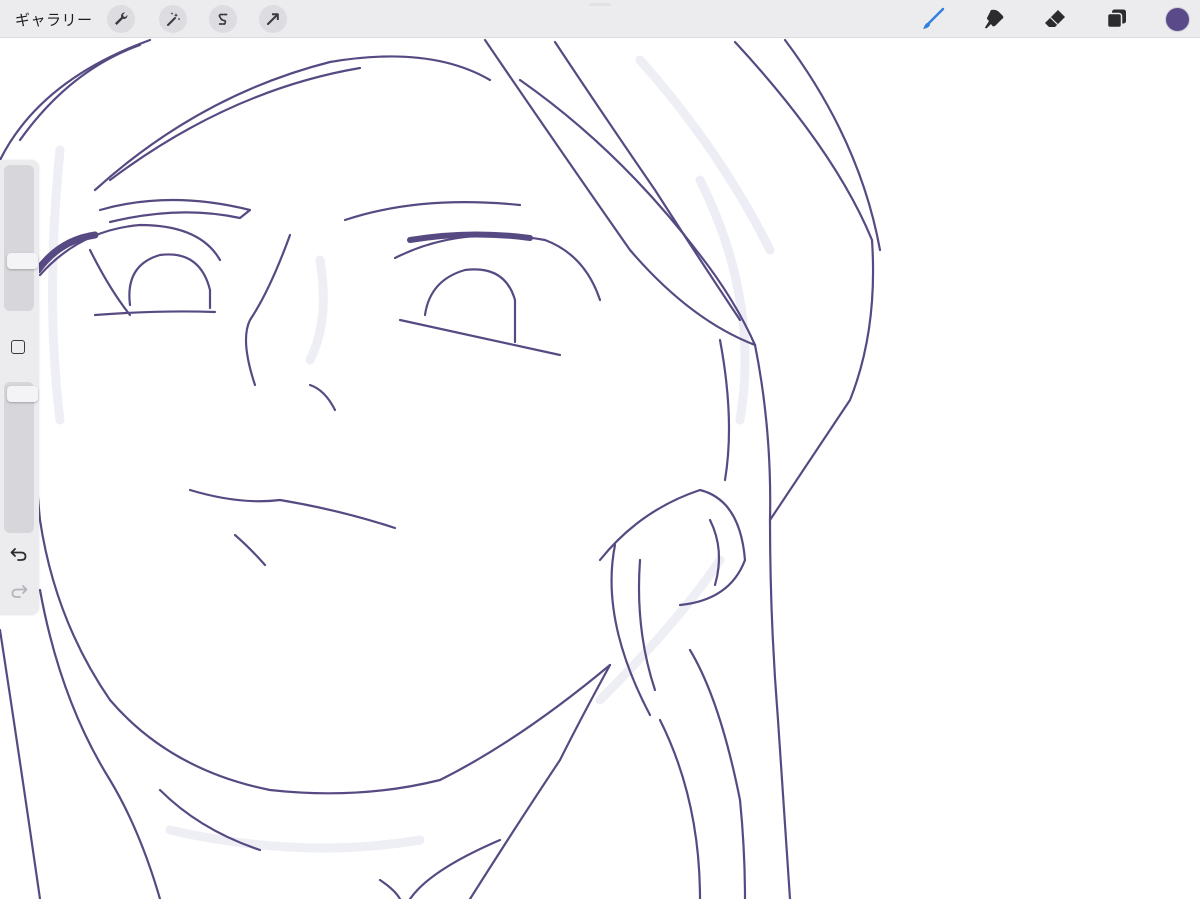  What do you see at coordinates (600, 19) in the screenshot?
I see `top-toolbar: ギャラリー` at bounding box center [600, 19].